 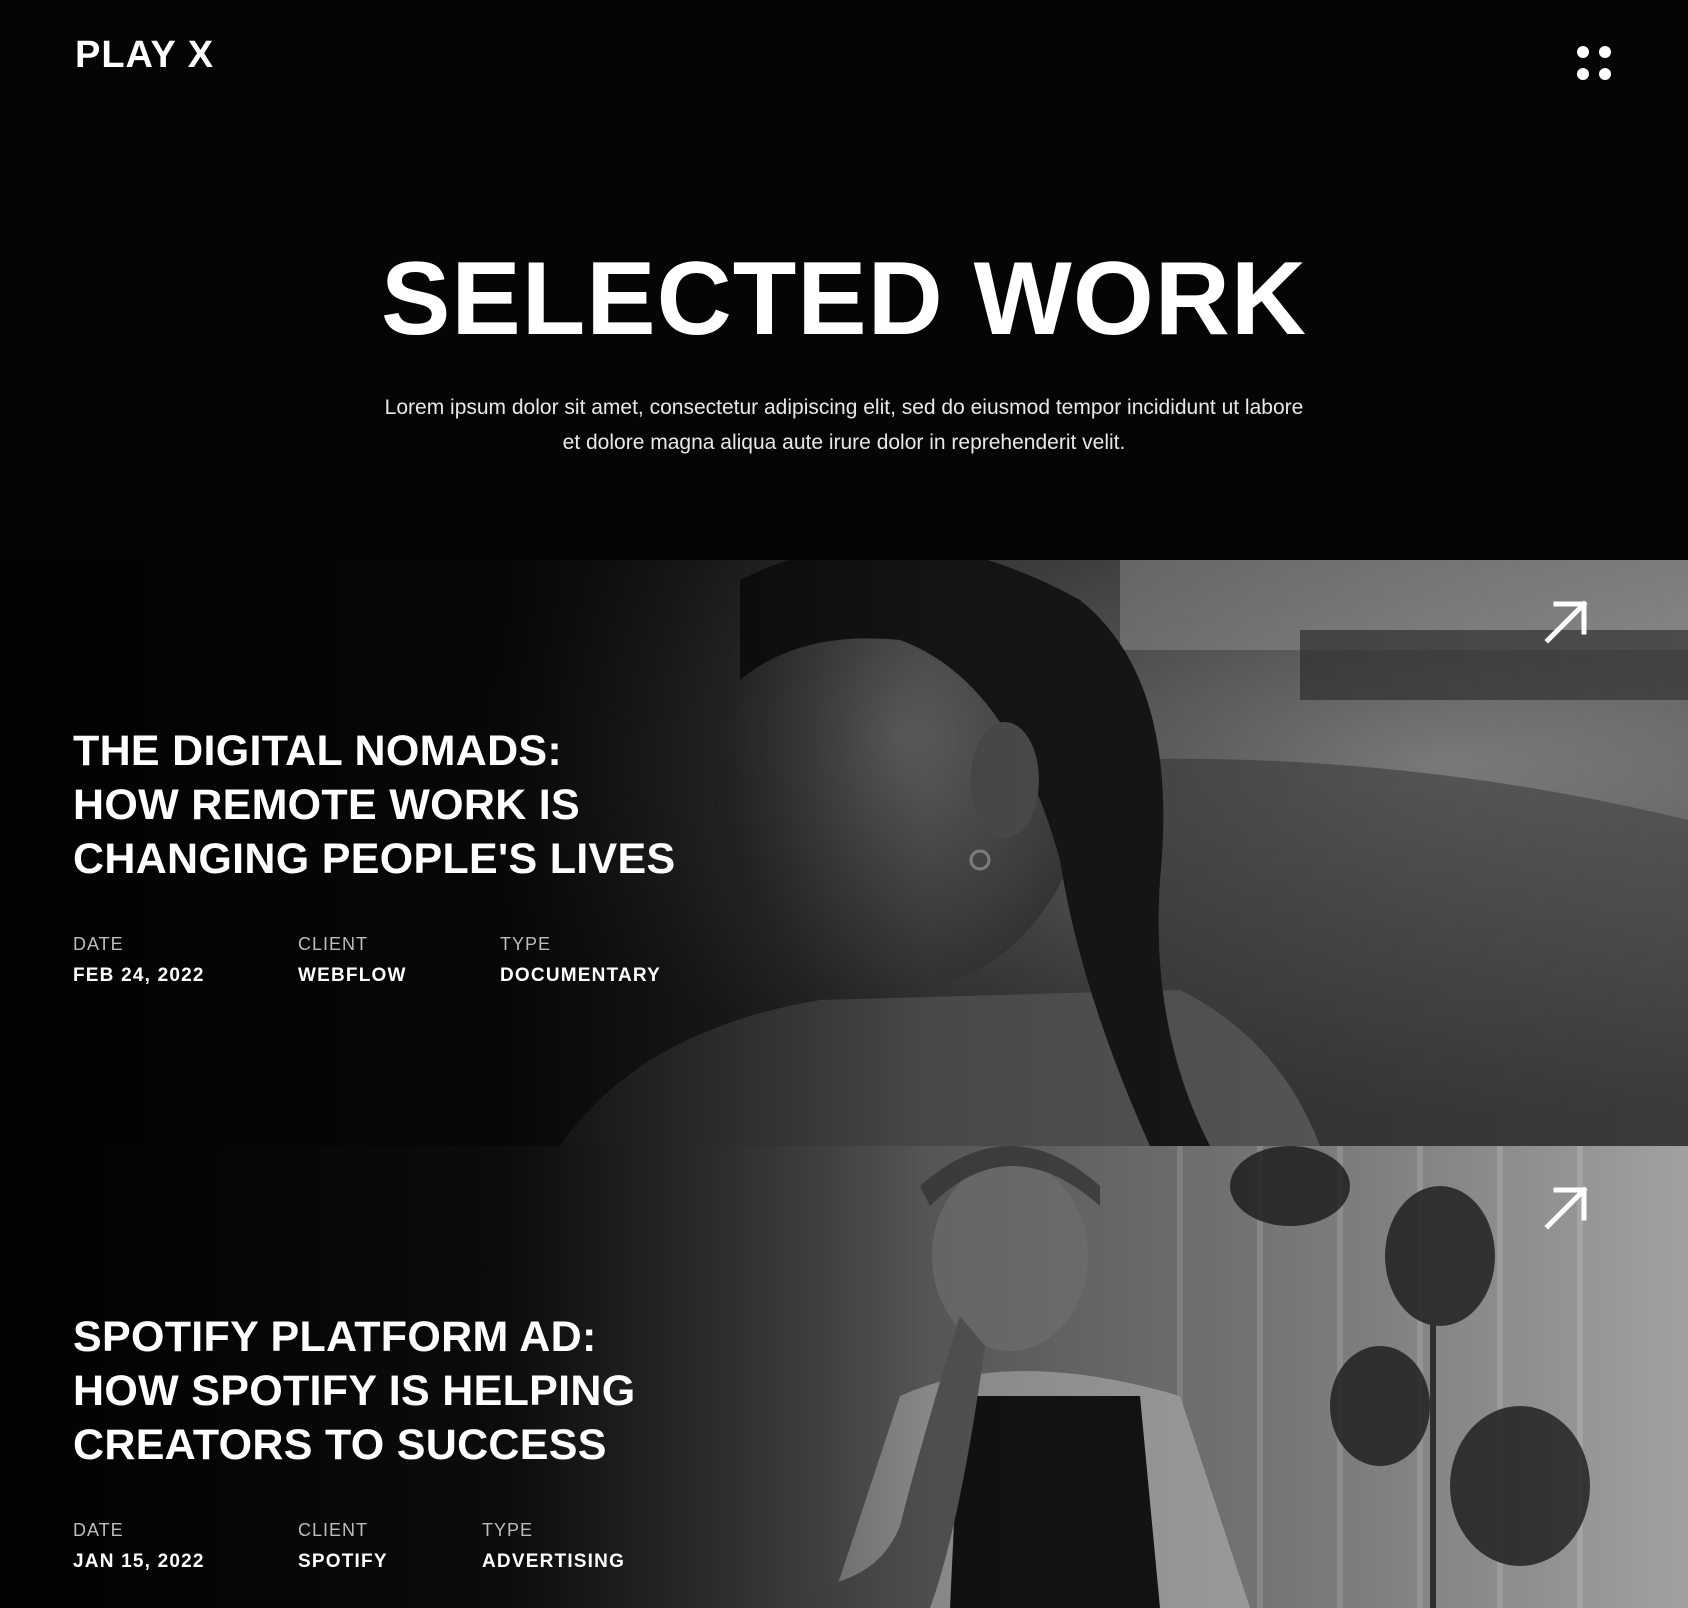 I want to click on meta-type-value: ADVERTISING, so click(x=554, y=1561).